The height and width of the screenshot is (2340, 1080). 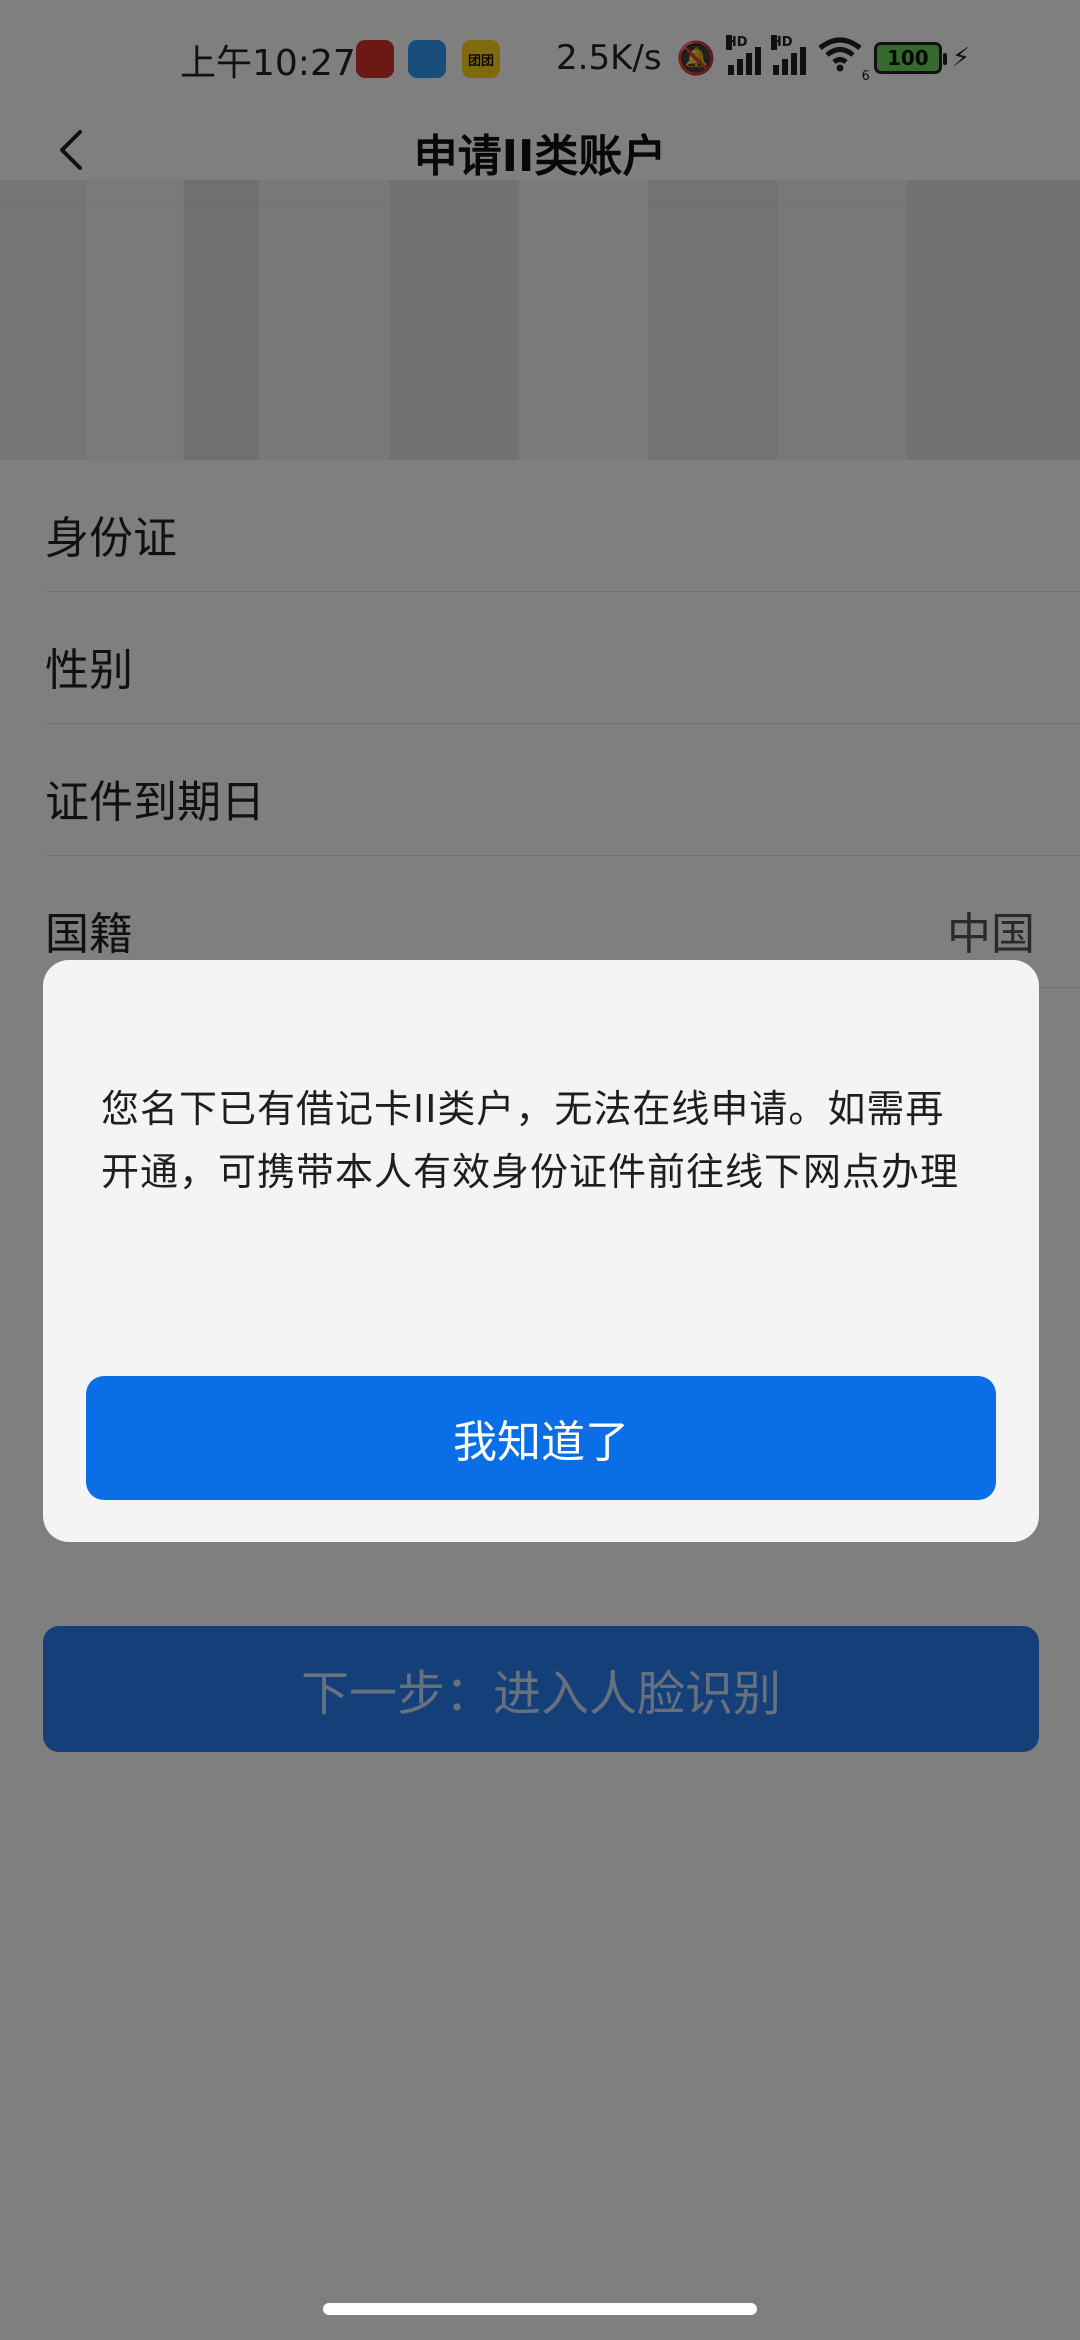 I want to click on acknowledge-button: 我知道了, so click(x=541, y=1438).